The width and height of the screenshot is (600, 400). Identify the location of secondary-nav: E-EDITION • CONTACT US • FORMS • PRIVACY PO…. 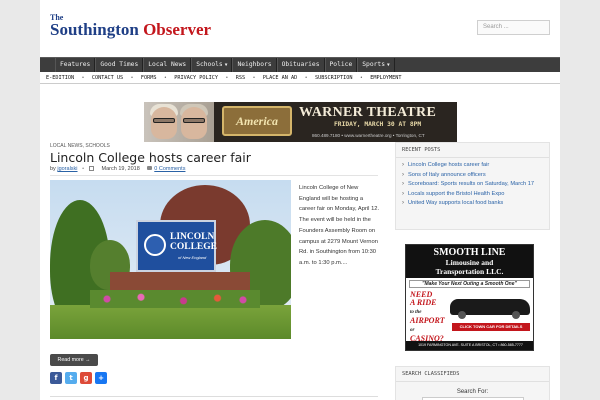
(300, 78).